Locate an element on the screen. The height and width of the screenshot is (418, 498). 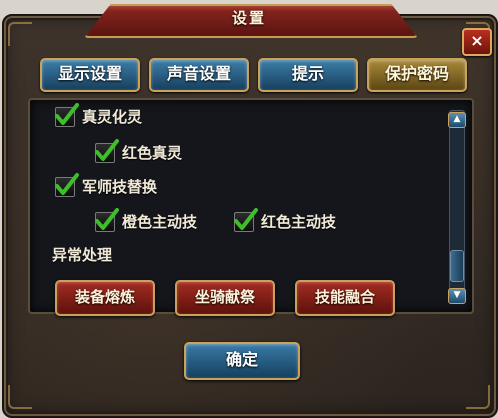
tab-sound-settings: 声音设置 is located at coordinates (199, 75).